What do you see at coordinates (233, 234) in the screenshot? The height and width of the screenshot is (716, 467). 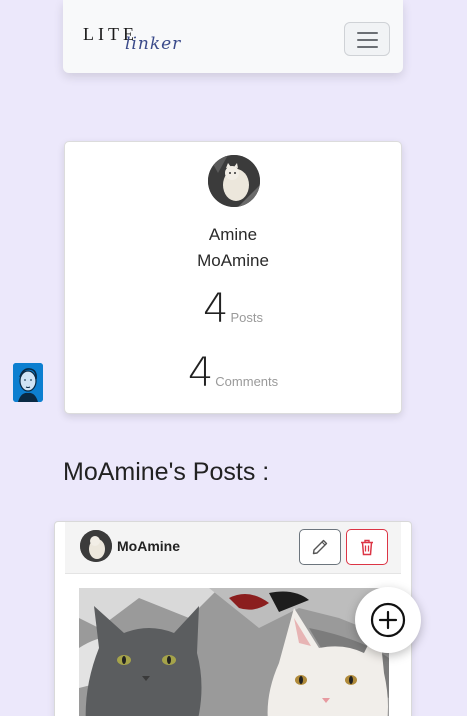 I see `profile-first-name: Amine` at bounding box center [233, 234].